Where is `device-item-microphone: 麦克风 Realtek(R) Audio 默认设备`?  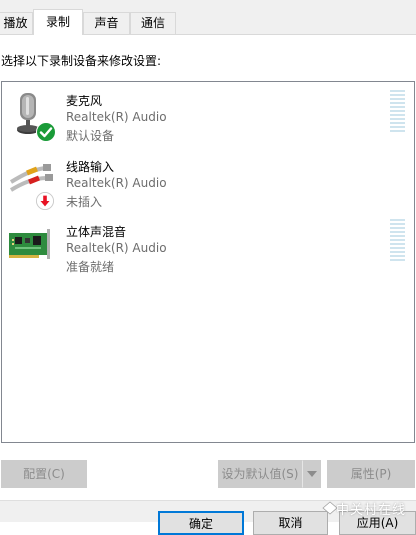 device-item-microphone: 麦克风 Realtek(R) Audio 默认设备 is located at coordinates (207, 118).